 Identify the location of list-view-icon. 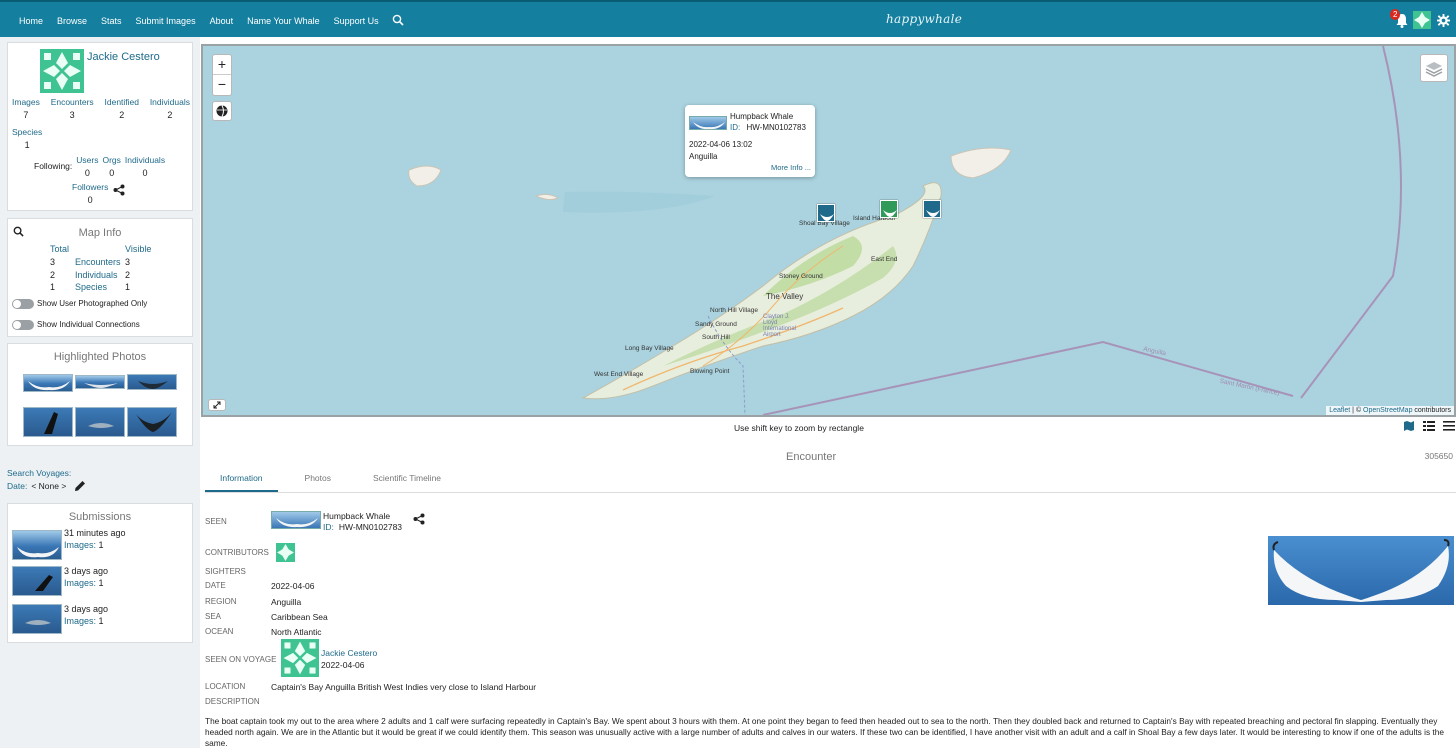
(1429, 426).